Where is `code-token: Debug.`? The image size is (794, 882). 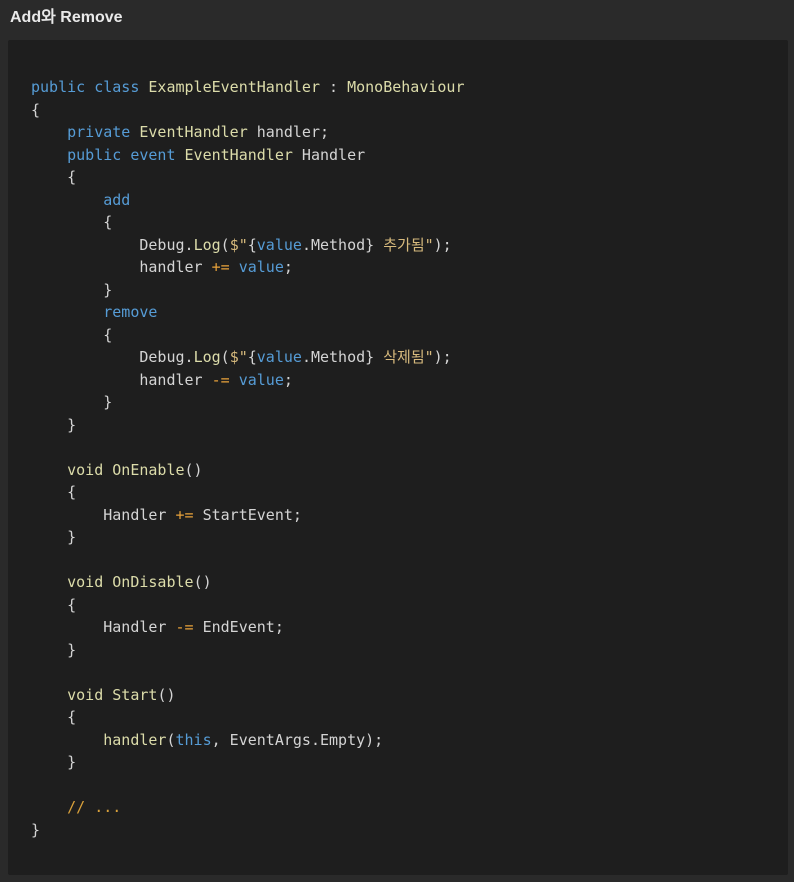 code-token: Debug. is located at coordinates (112, 244).